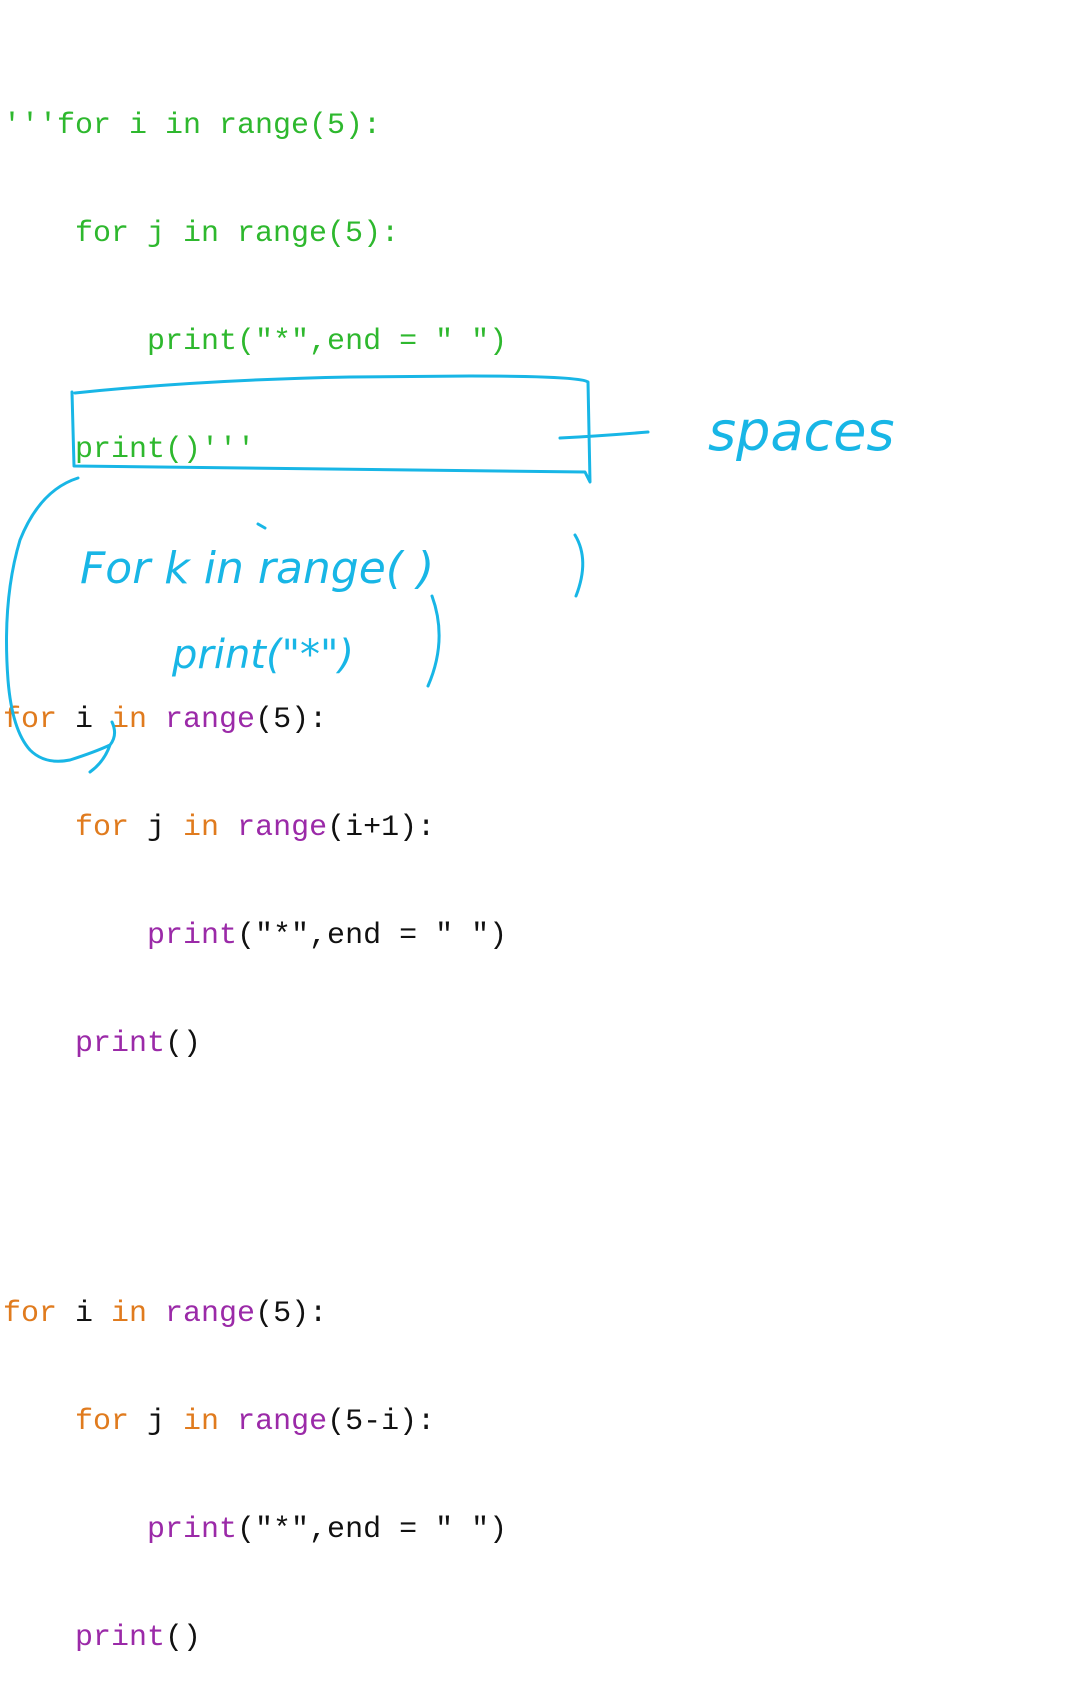  I want to click on docstring-text: print("*",end = " "), so click(327, 342).